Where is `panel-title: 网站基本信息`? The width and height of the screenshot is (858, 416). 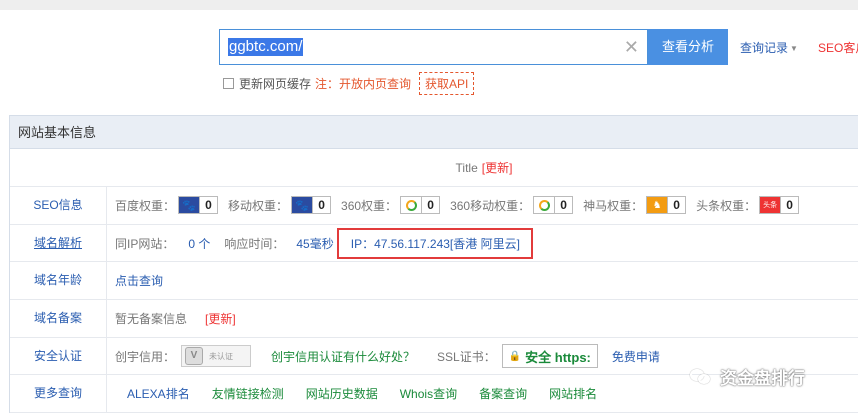
panel-title: 网站基本信息 is located at coordinates (434, 132).